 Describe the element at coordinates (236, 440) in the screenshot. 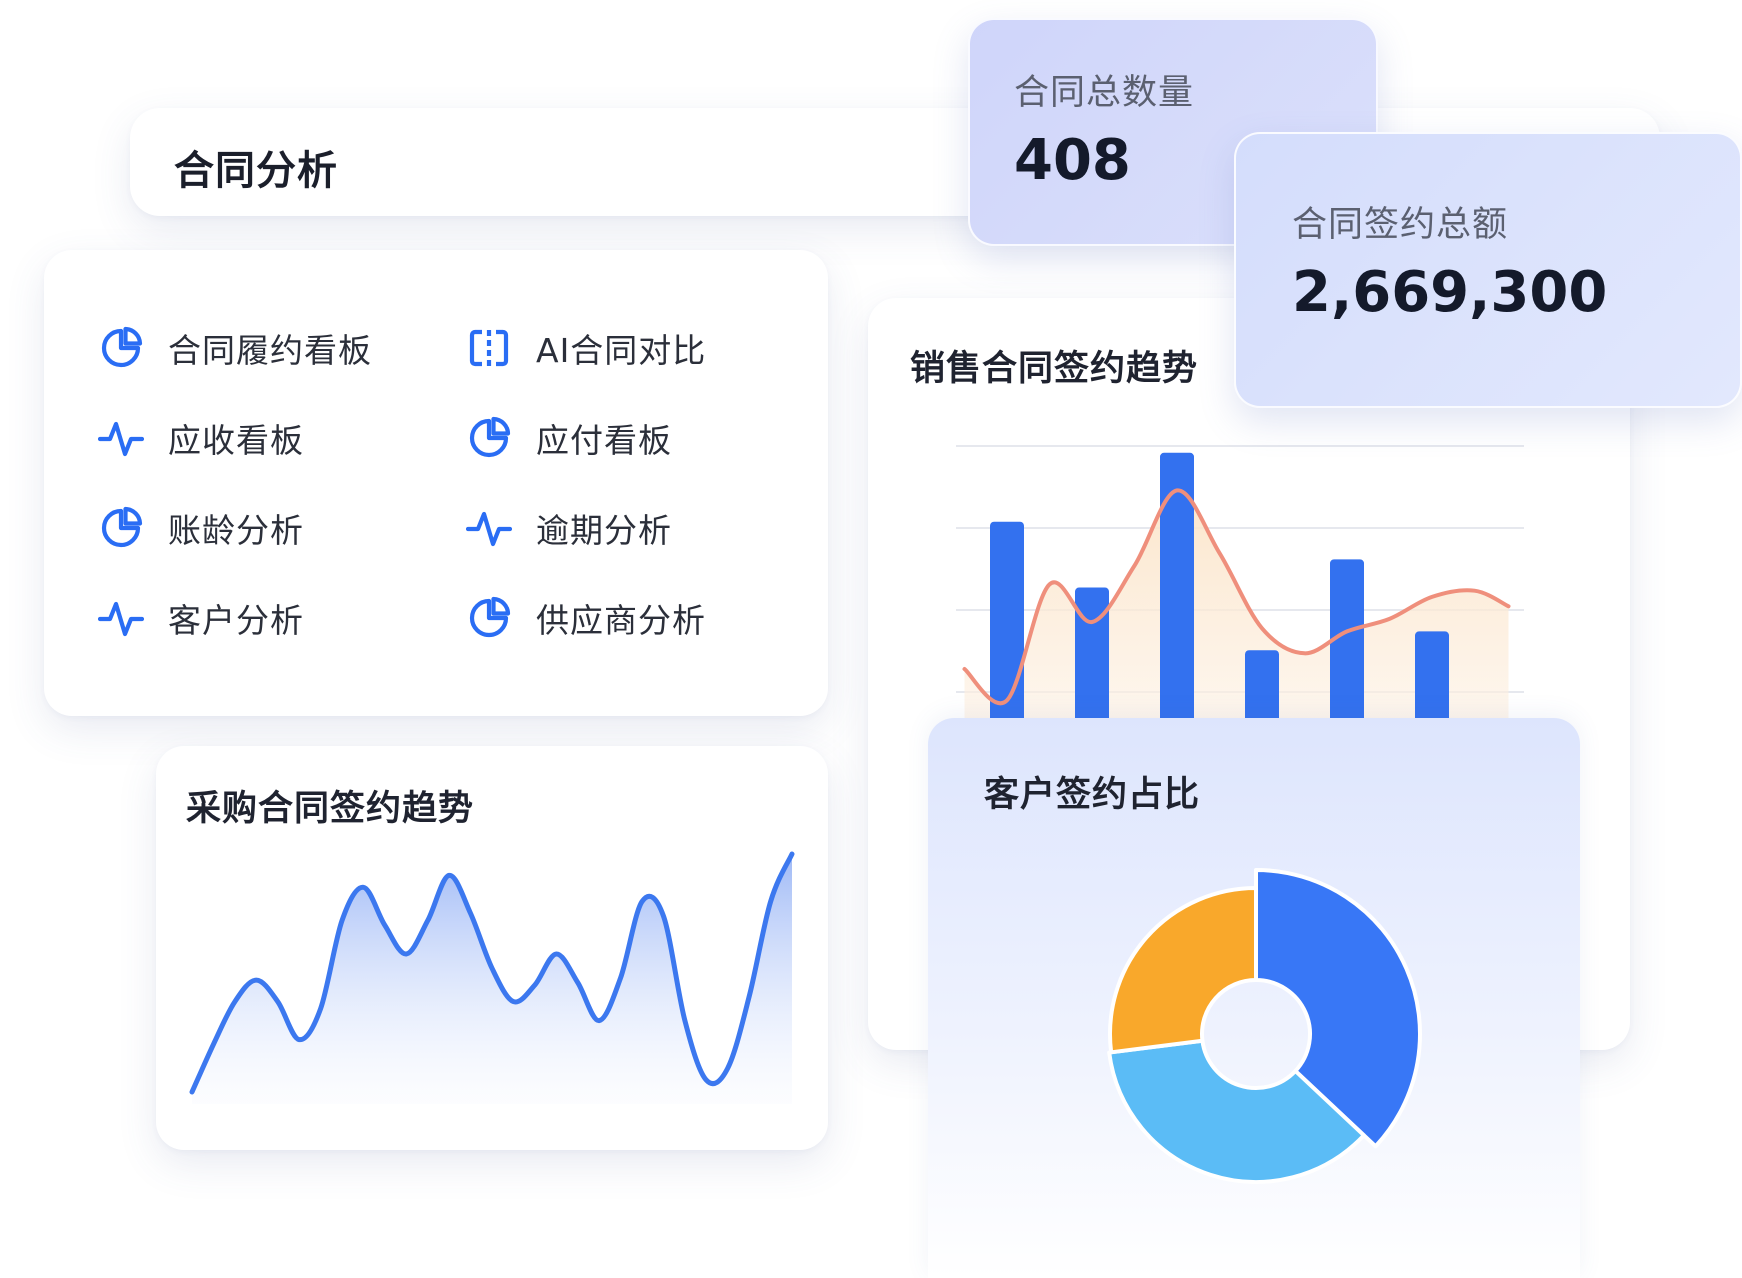

I see `menu-item-label: 应收看板` at that location.